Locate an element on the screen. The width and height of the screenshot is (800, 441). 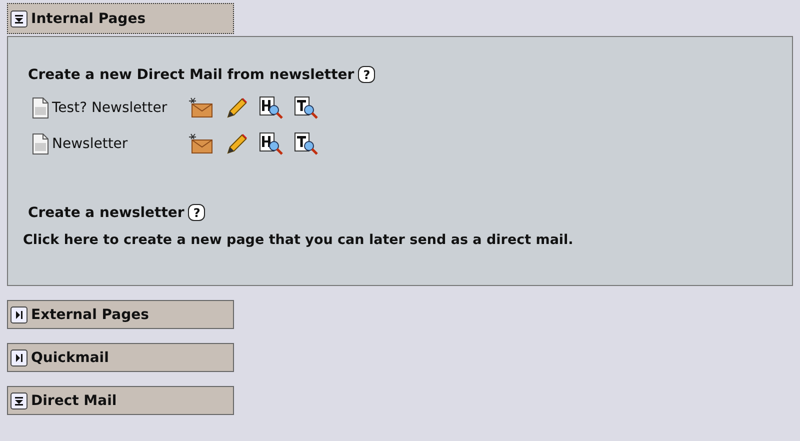
section-header: External Pages is located at coordinates (120, 314).